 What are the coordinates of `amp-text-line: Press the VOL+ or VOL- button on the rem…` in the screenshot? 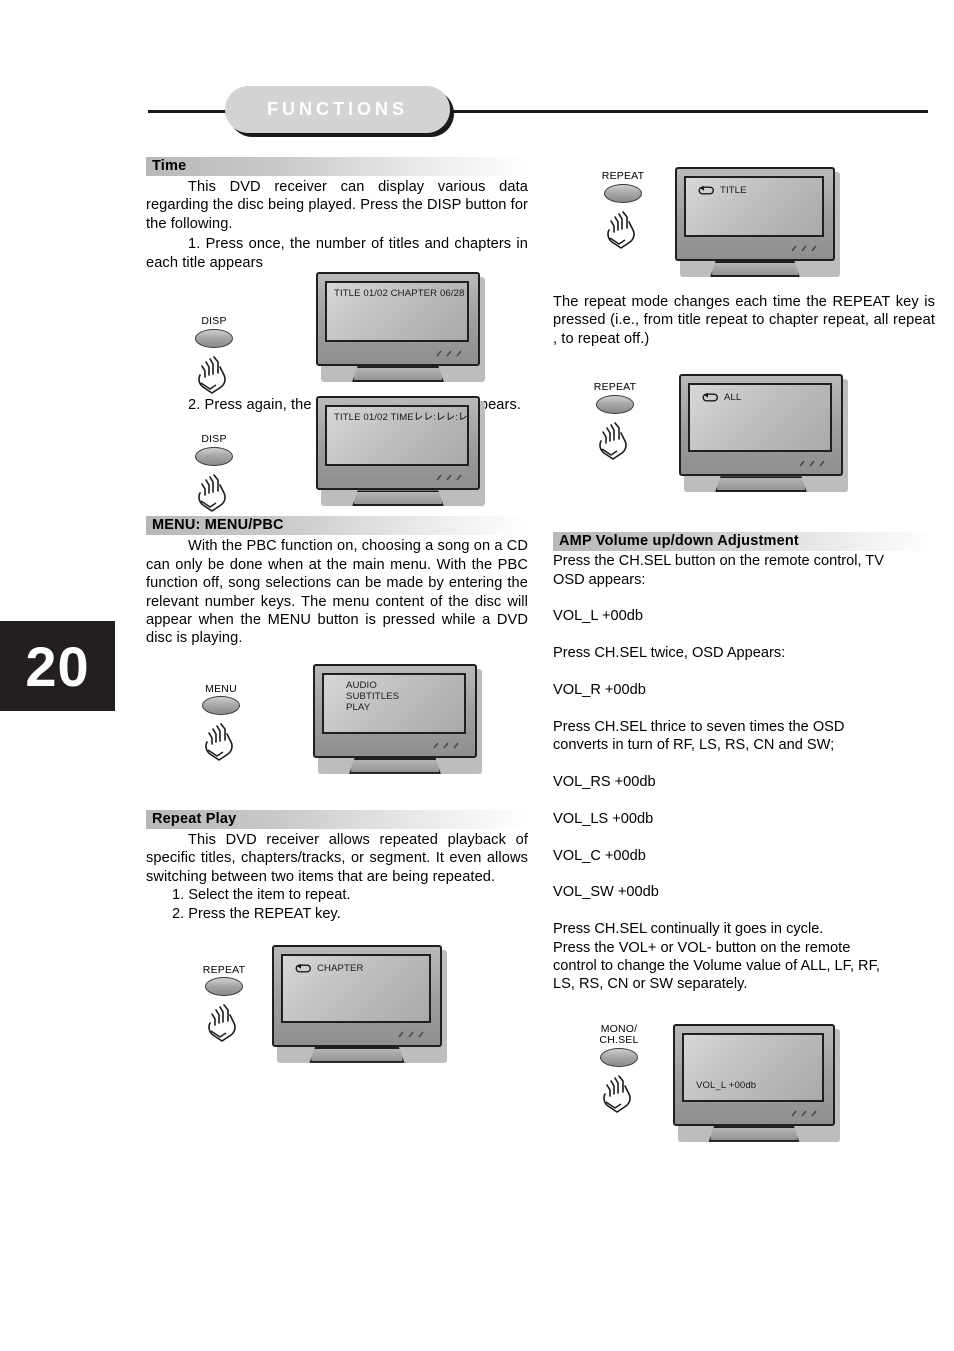 It's located at (702, 947).